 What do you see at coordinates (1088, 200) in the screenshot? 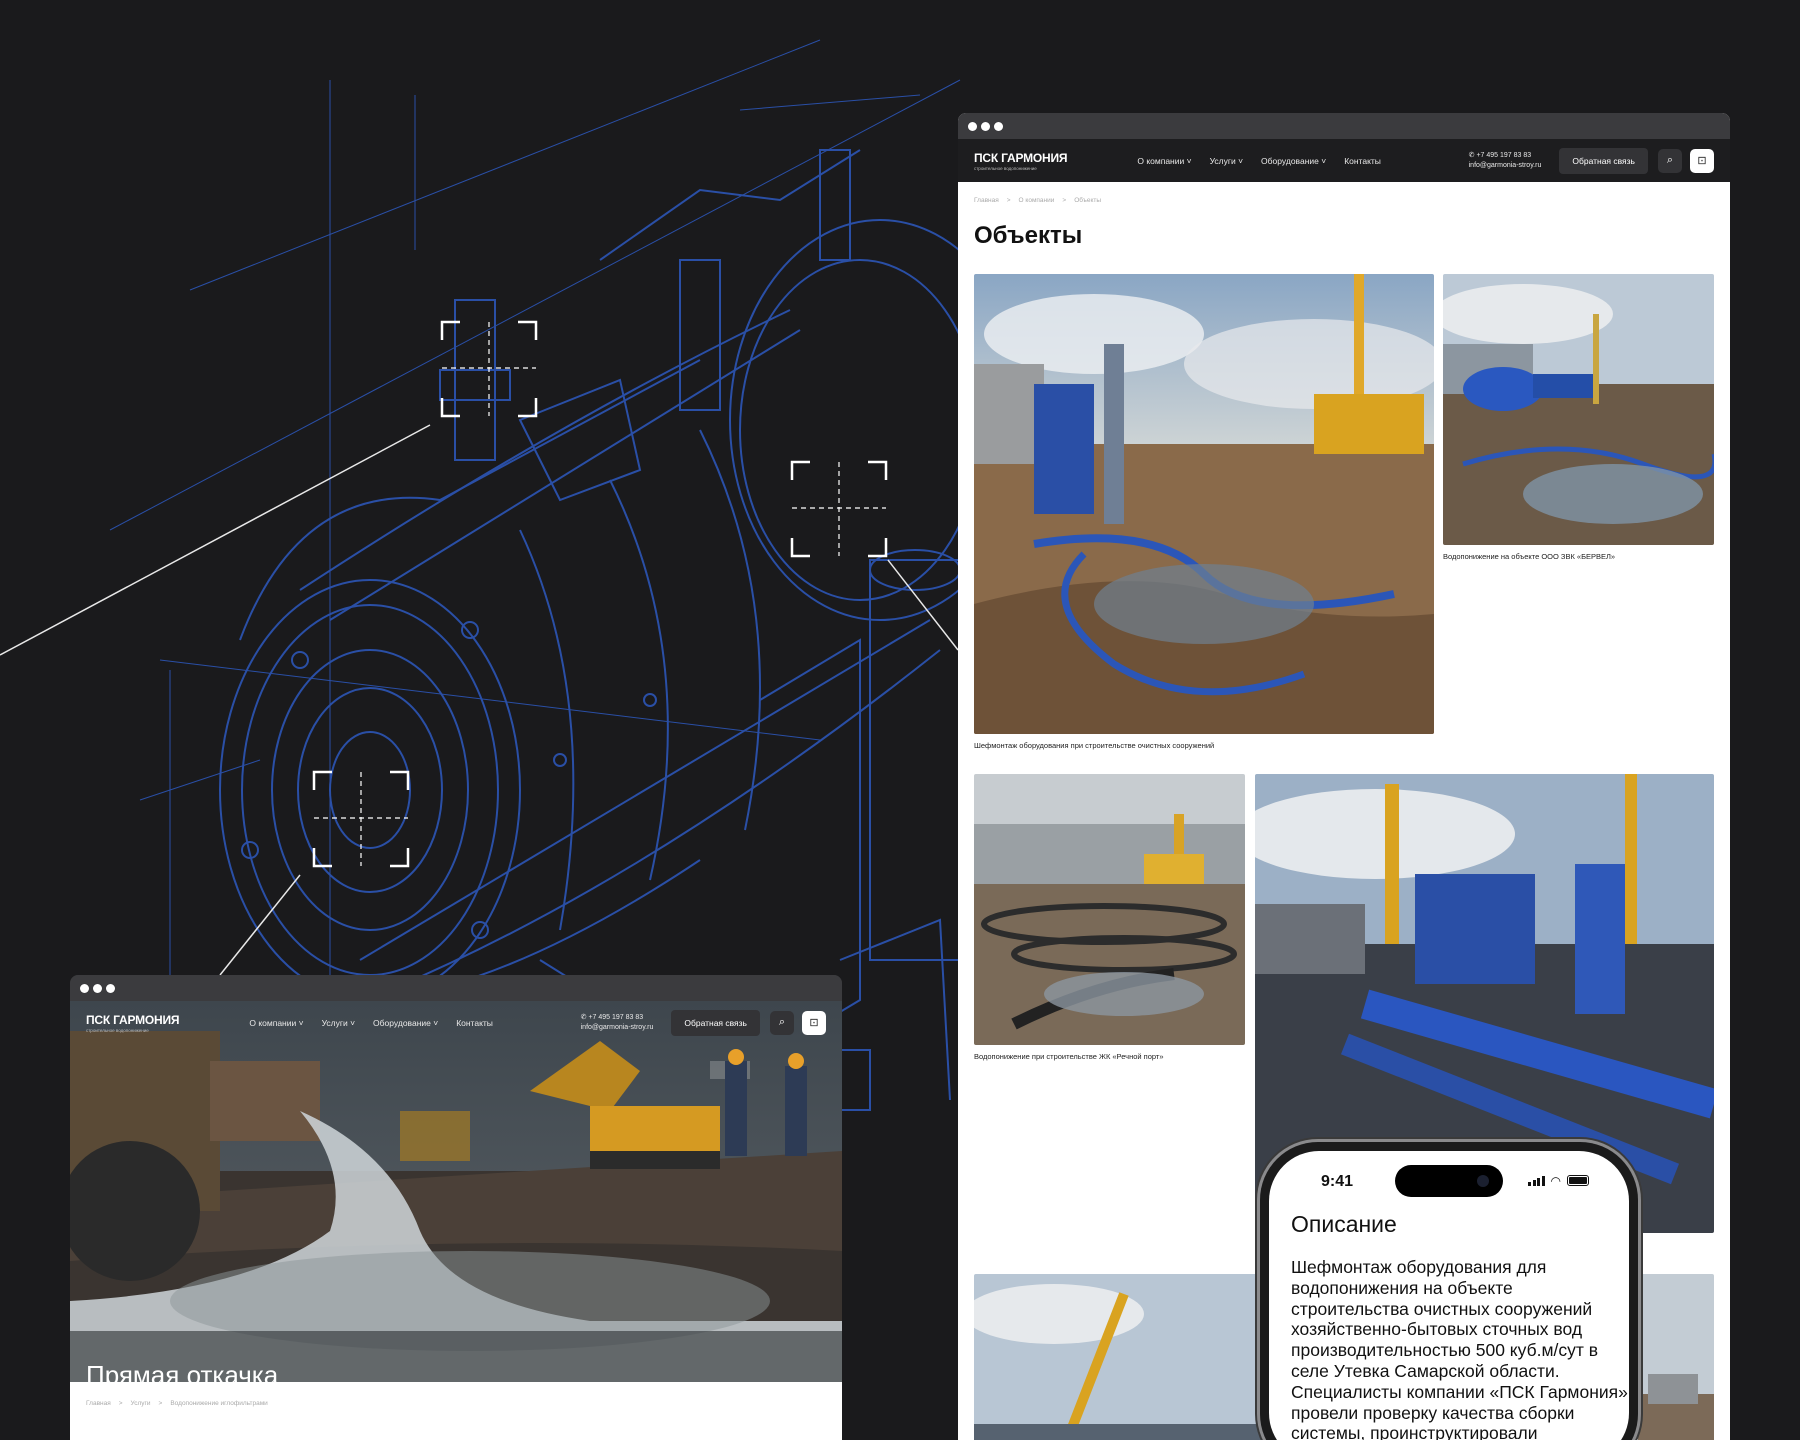
I see `breadcrumb-current: Объекты` at bounding box center [1088, 200].